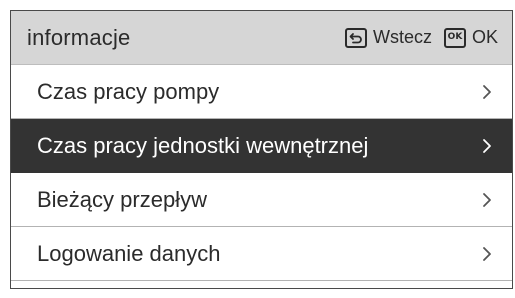  I want to click on menu-item-label: Czas pracy jednostki wewnętrznej, so click(203, 145).